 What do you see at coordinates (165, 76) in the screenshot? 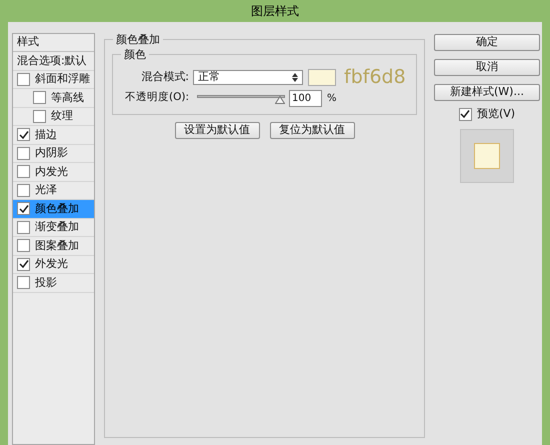
I see `field-label: 混合模式:` at bounding box center [165, 76].